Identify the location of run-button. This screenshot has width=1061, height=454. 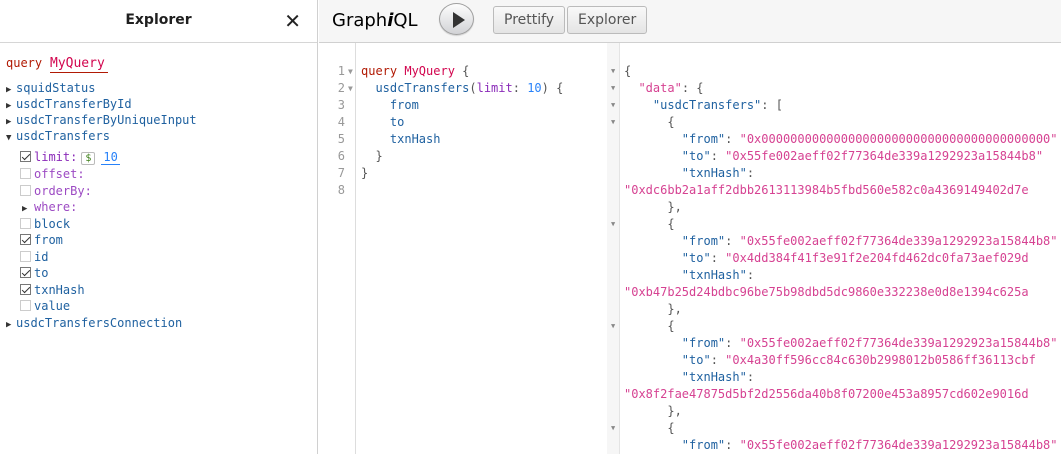
(456, 19).